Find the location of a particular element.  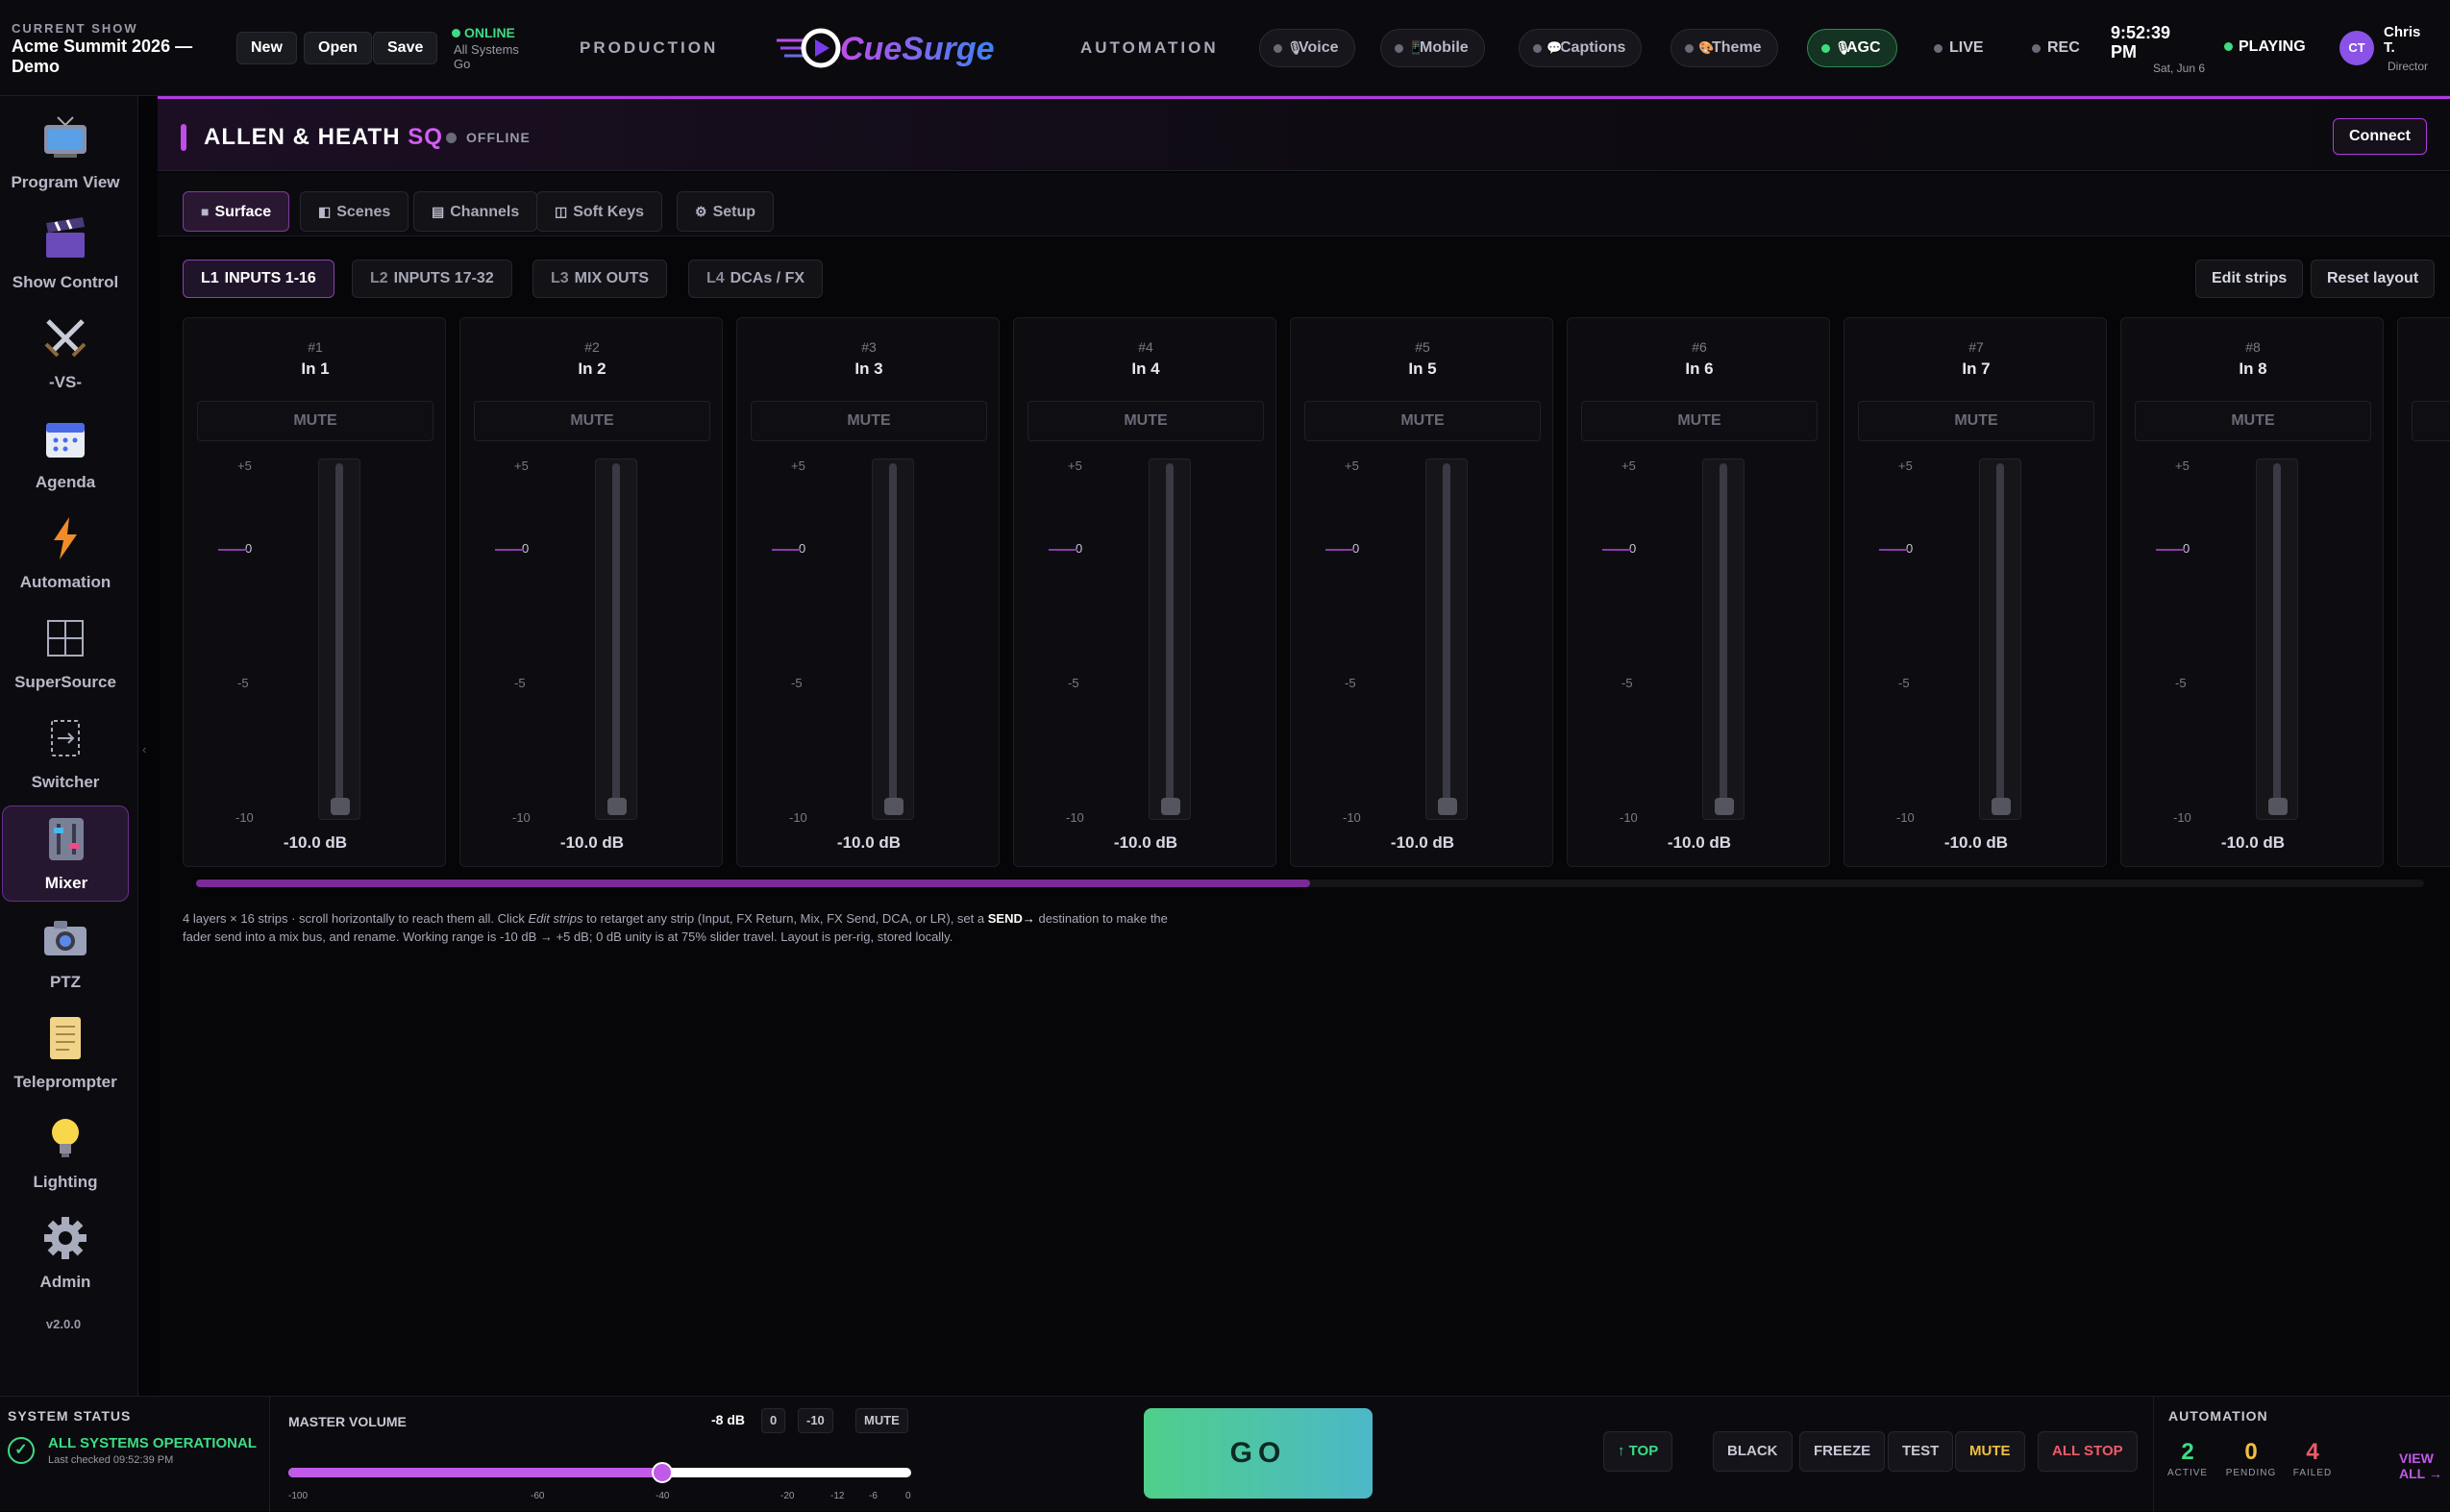

layer-tab-l3: L3 MIX OUTS is located at coordinates (600, 279).